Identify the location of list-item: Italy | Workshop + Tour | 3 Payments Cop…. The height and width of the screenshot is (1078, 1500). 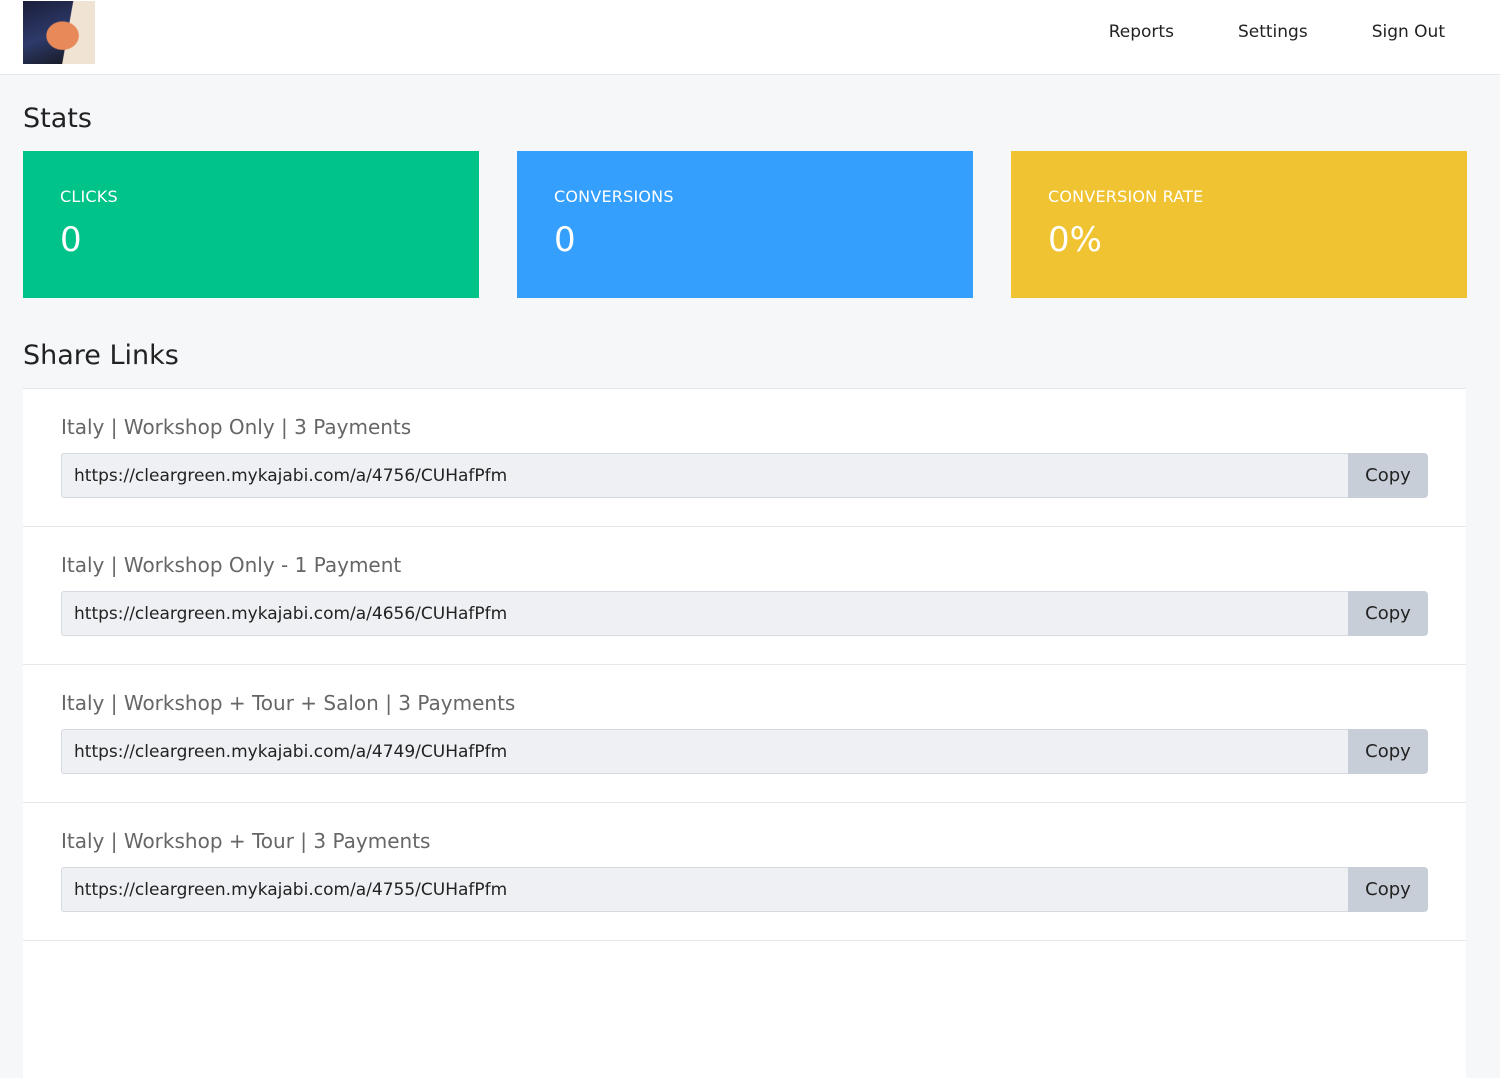
(744, 871).